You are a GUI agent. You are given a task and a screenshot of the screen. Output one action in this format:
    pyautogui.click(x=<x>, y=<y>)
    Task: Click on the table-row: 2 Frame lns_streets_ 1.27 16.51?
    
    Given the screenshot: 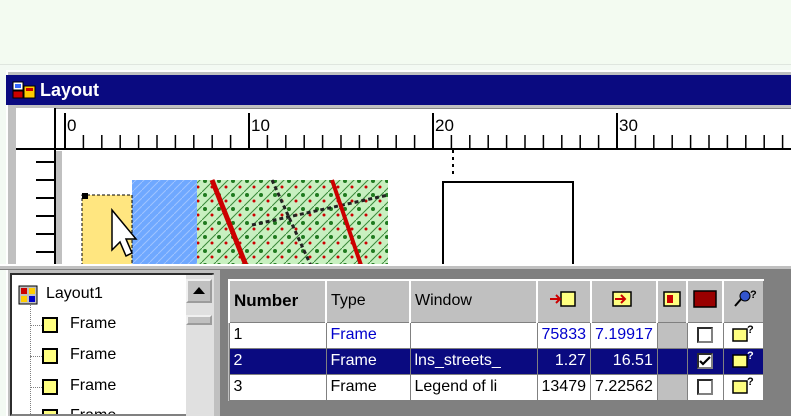 What is the action you would take?
    pyautogui.click(x=496, y=361)
    